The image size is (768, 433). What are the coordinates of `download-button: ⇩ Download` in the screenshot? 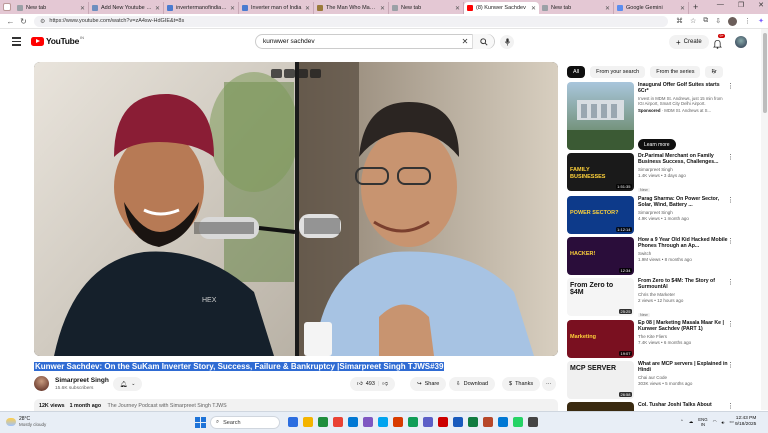 It's located at (472, 384).